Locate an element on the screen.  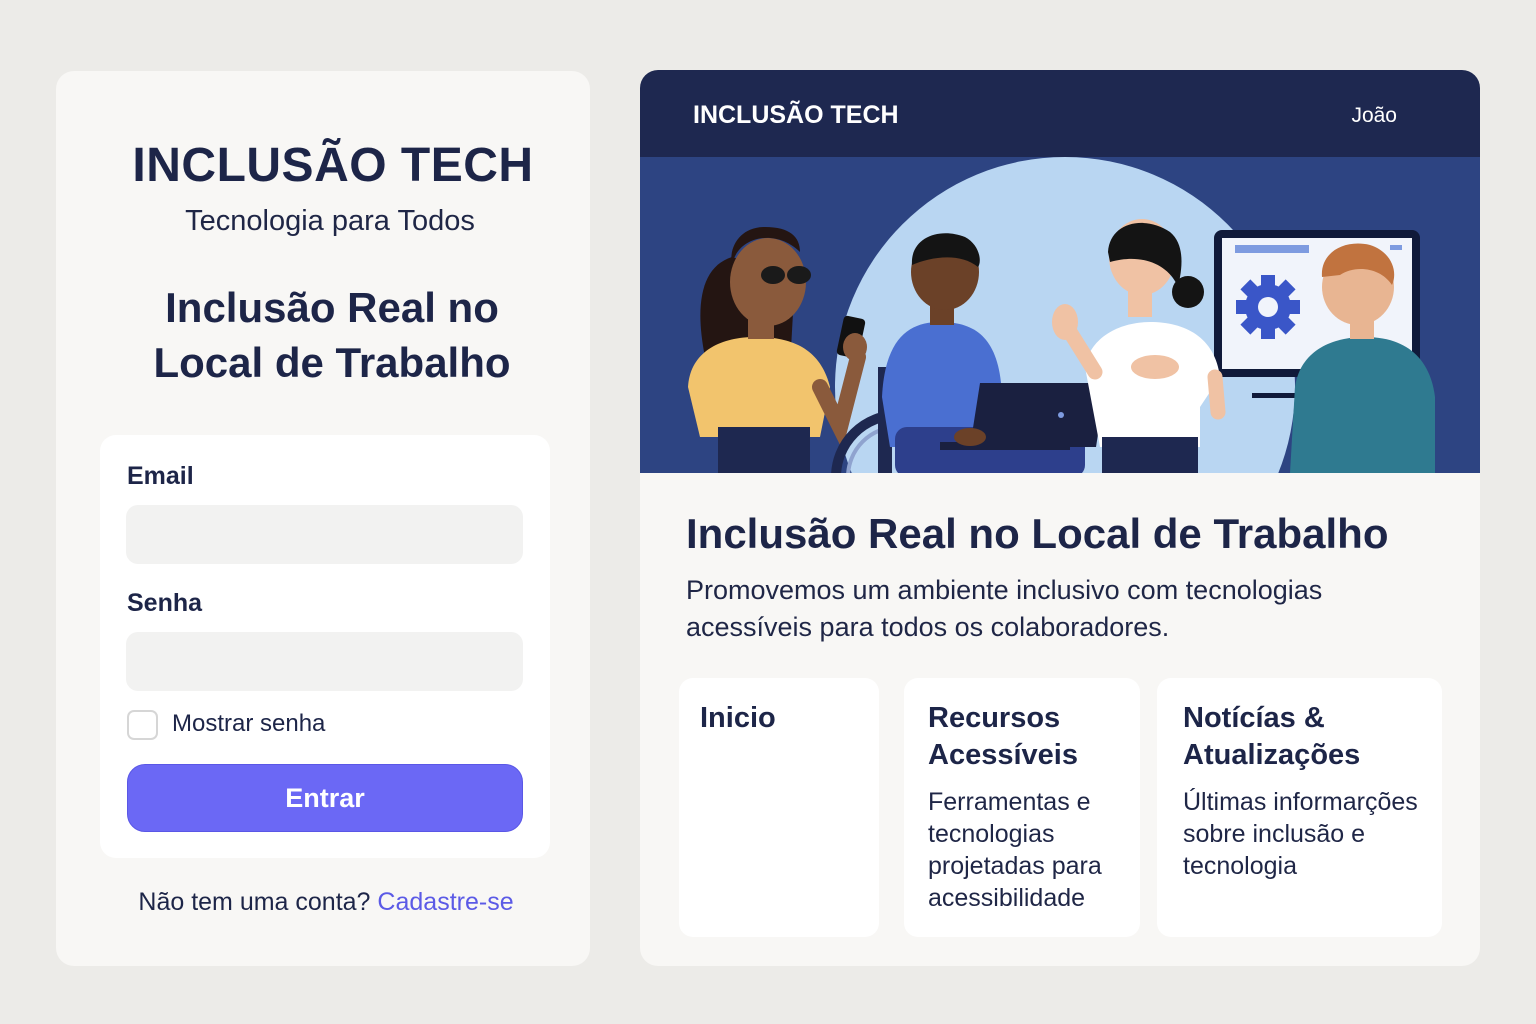
email-field is located at coordinates (324, 534).